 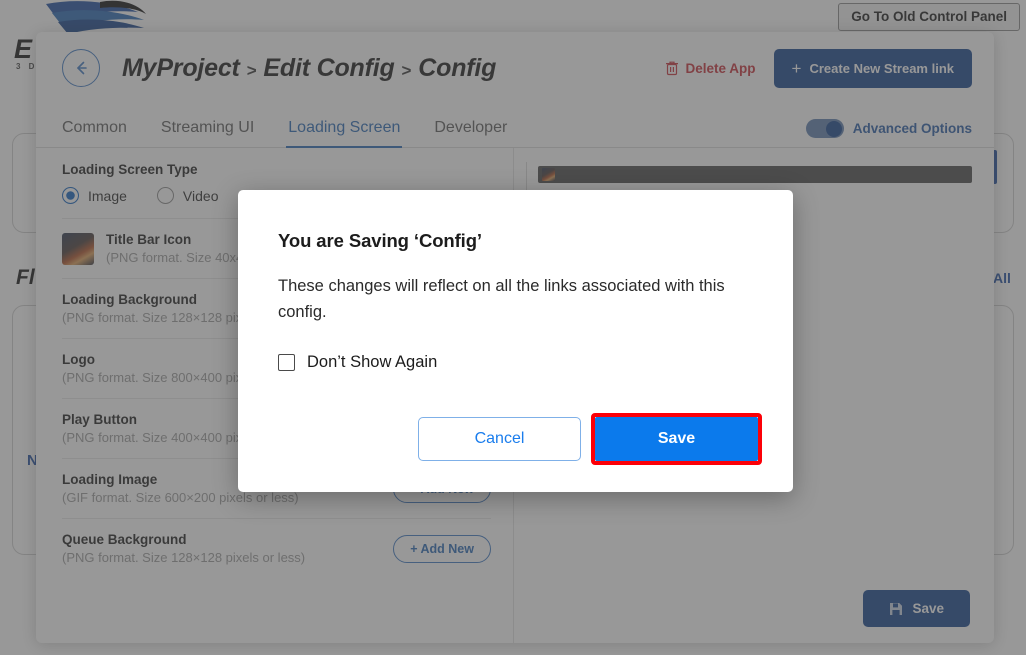 I want to click on modal-save-button: Save, so click(x=676, y=439).